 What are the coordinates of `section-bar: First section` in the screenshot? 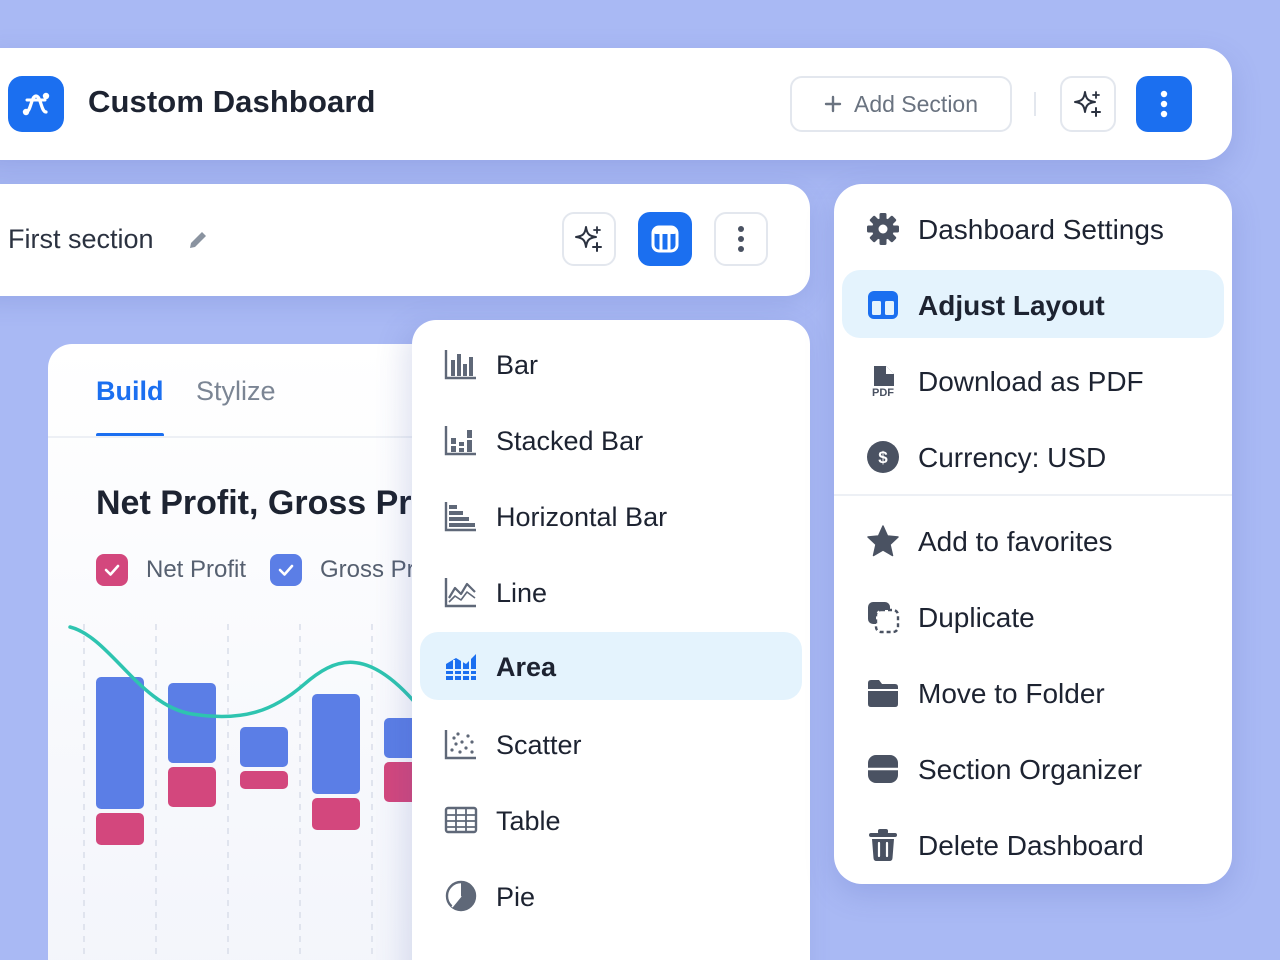 It's located at (405, 240).